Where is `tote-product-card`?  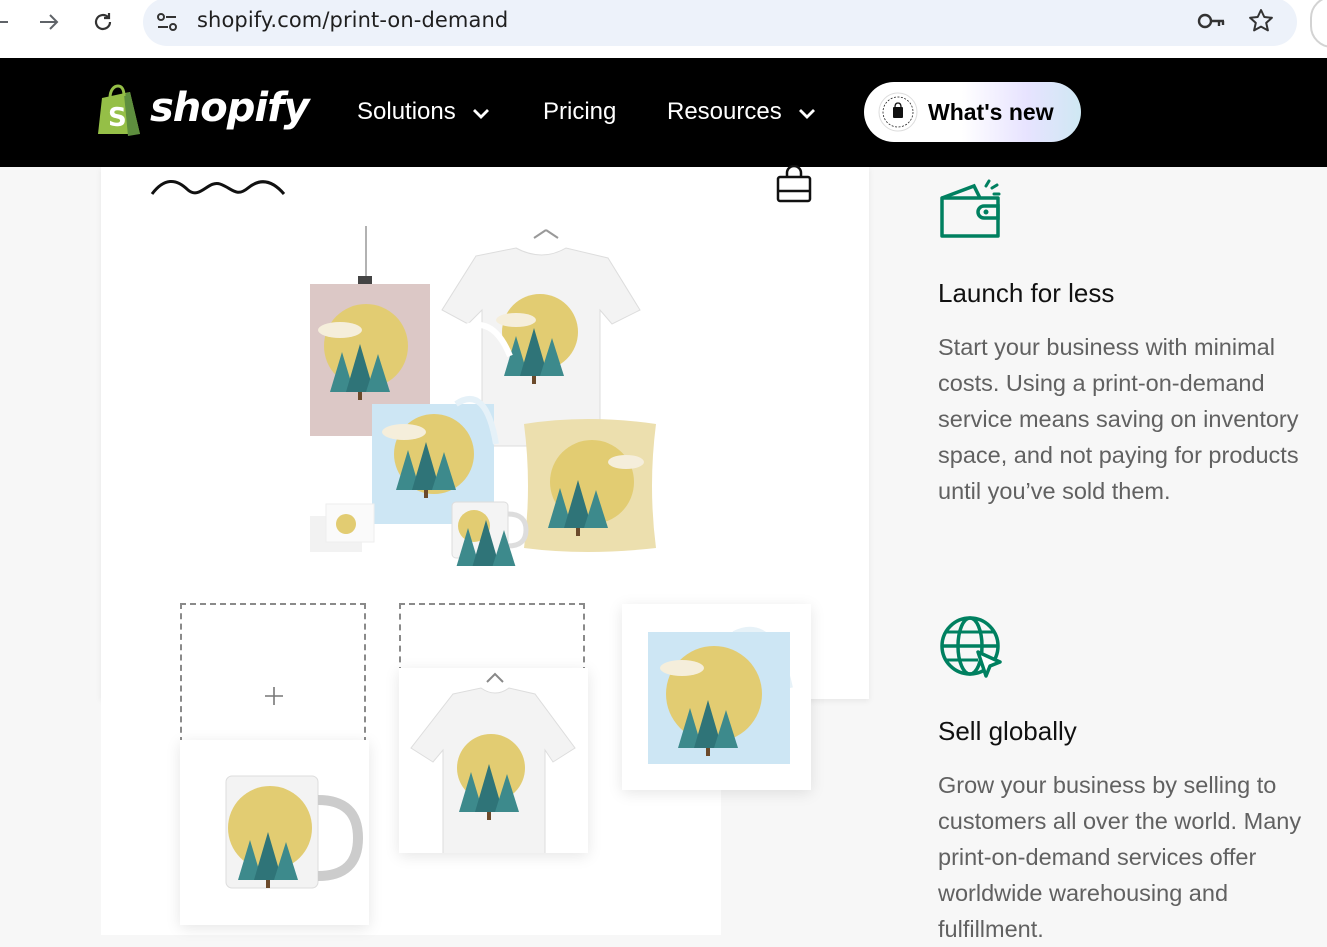 tote-product-card is located at coordinates (716, 697).